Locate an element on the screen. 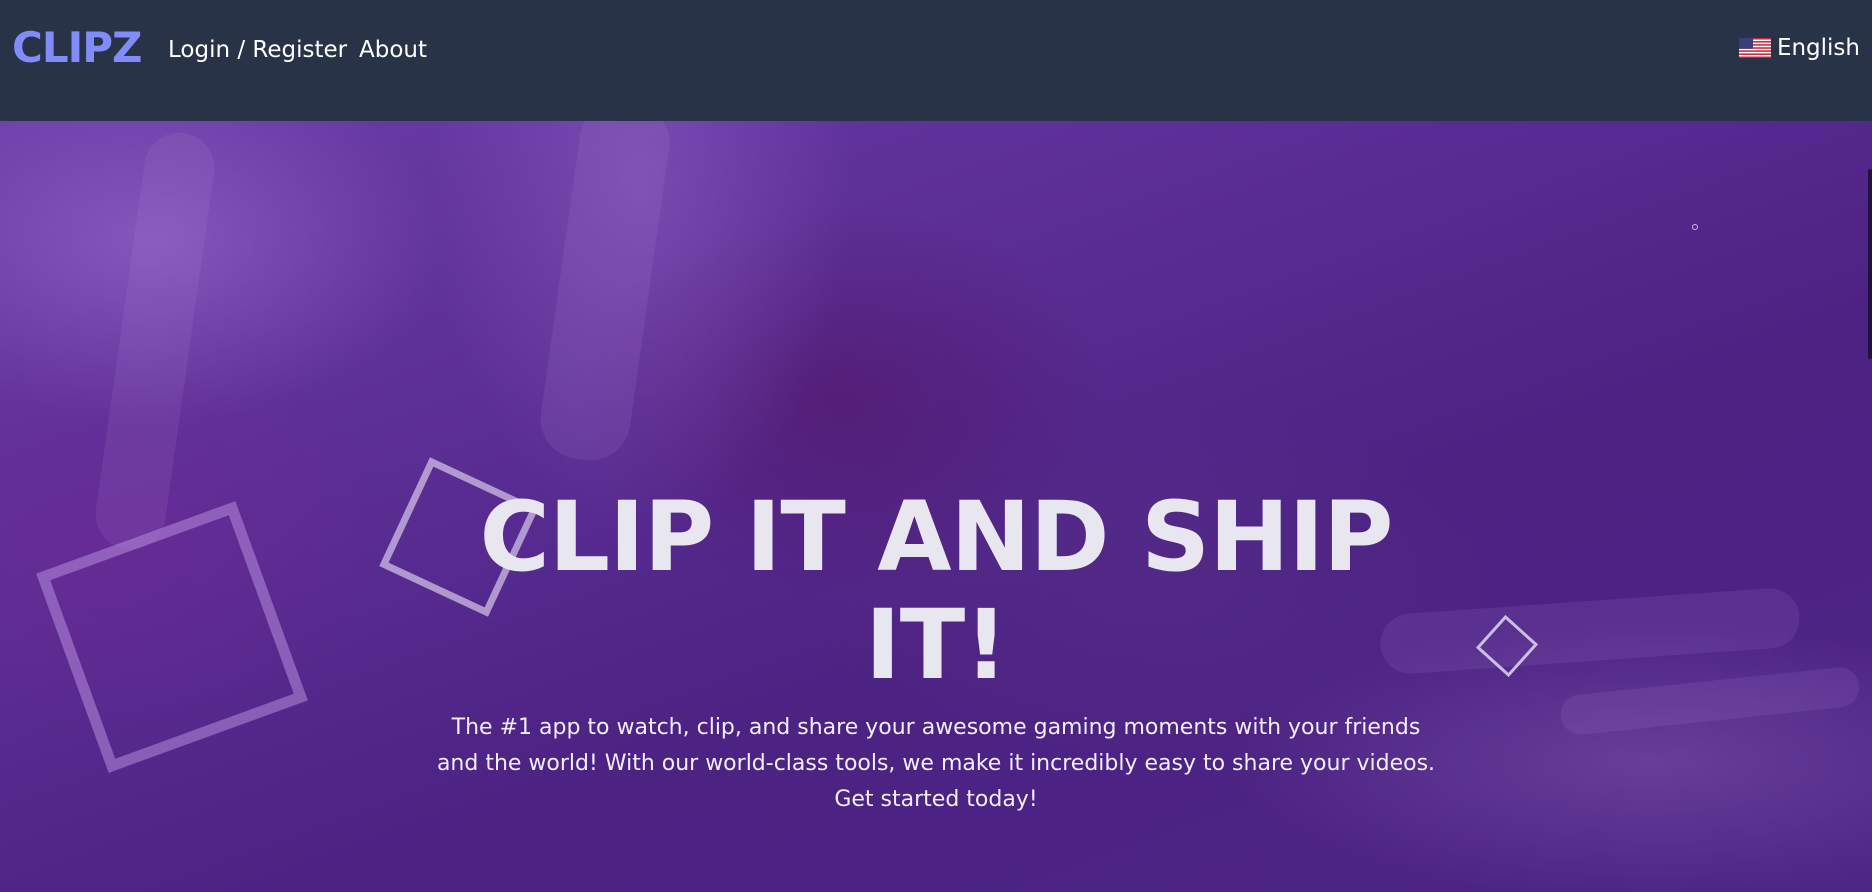 The height and width of the screenshot is (892, 1872). language-label: English is located at coordinates (1818, 48).